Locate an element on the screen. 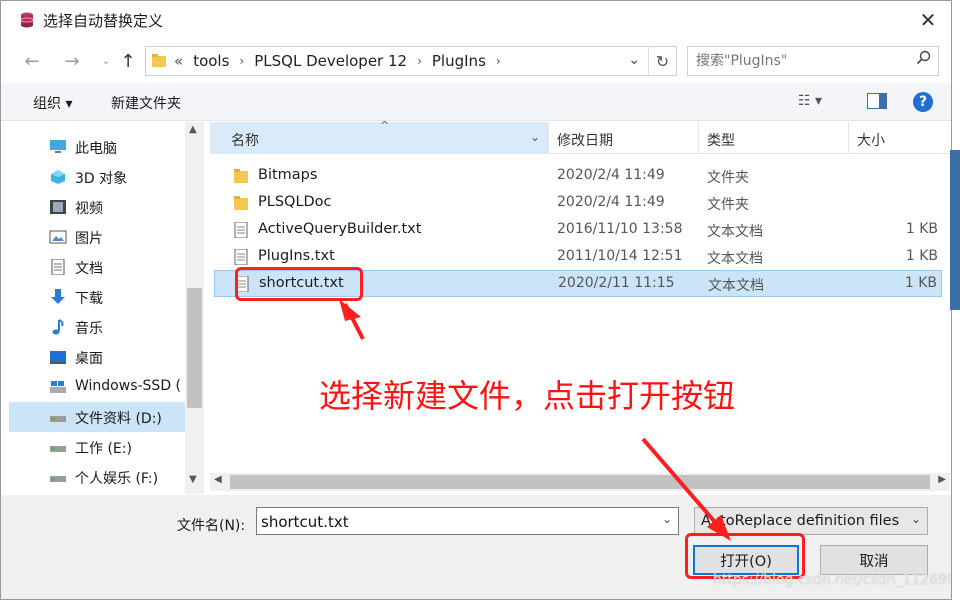 This screenshot has width=960, height=600. annotation-text: 选择新建文件，点击打开按钮 is located at coordinates (527, 396).